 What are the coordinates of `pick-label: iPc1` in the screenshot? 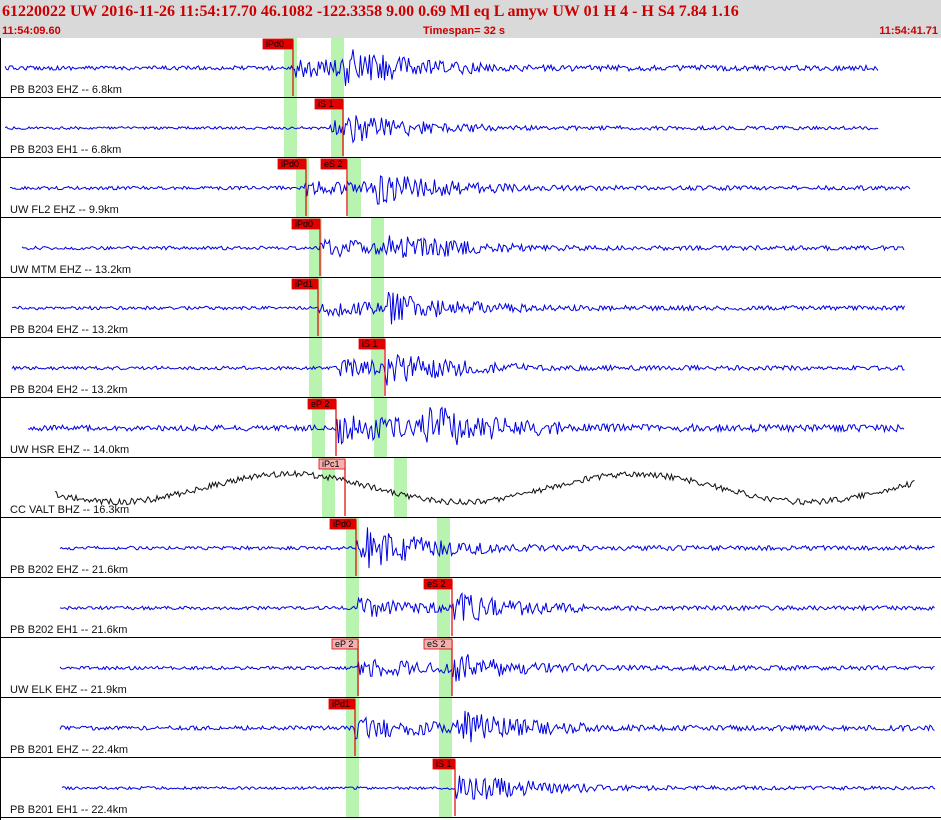 It's located at (331, 464).